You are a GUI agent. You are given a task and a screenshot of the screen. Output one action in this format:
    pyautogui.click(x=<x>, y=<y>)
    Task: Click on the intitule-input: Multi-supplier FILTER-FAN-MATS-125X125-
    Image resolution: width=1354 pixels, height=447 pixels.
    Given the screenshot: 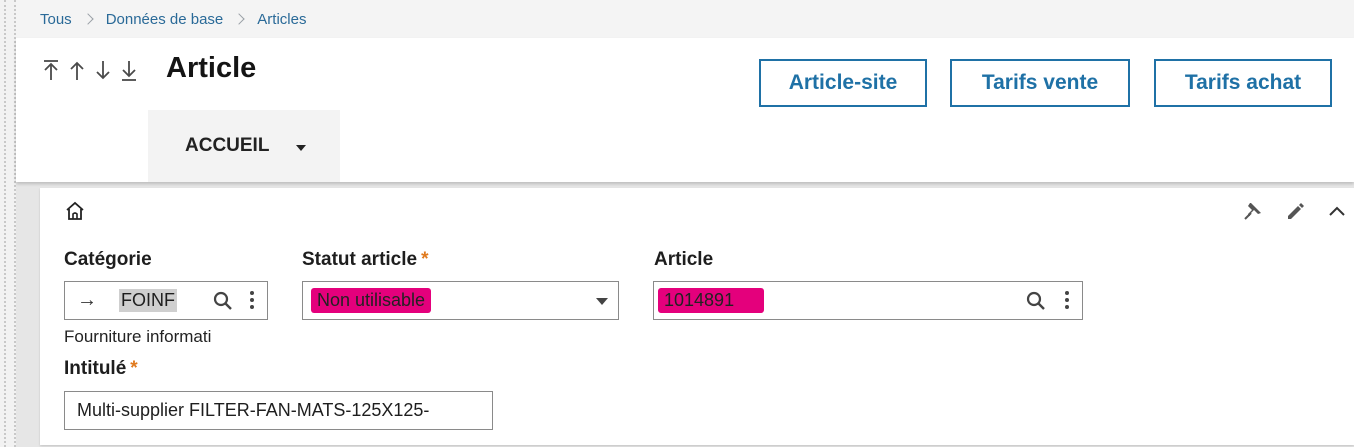 What is the action you would take?
    pyautogui.click(x=278, y=410)
    